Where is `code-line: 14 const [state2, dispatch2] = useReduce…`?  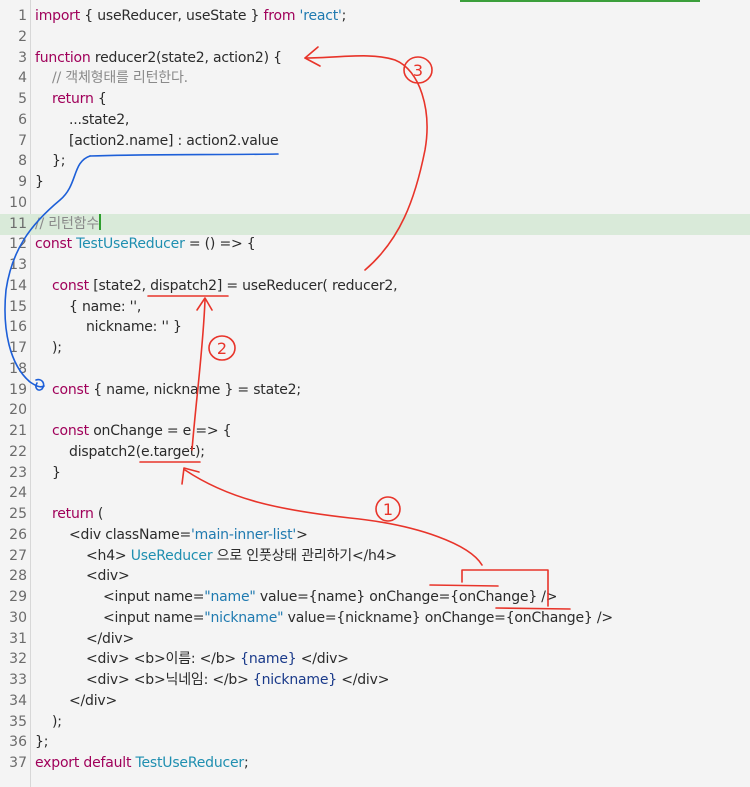 code-line: 14 const [state2, dispatch2] = useReduce… is located at coordinates (375, 286).